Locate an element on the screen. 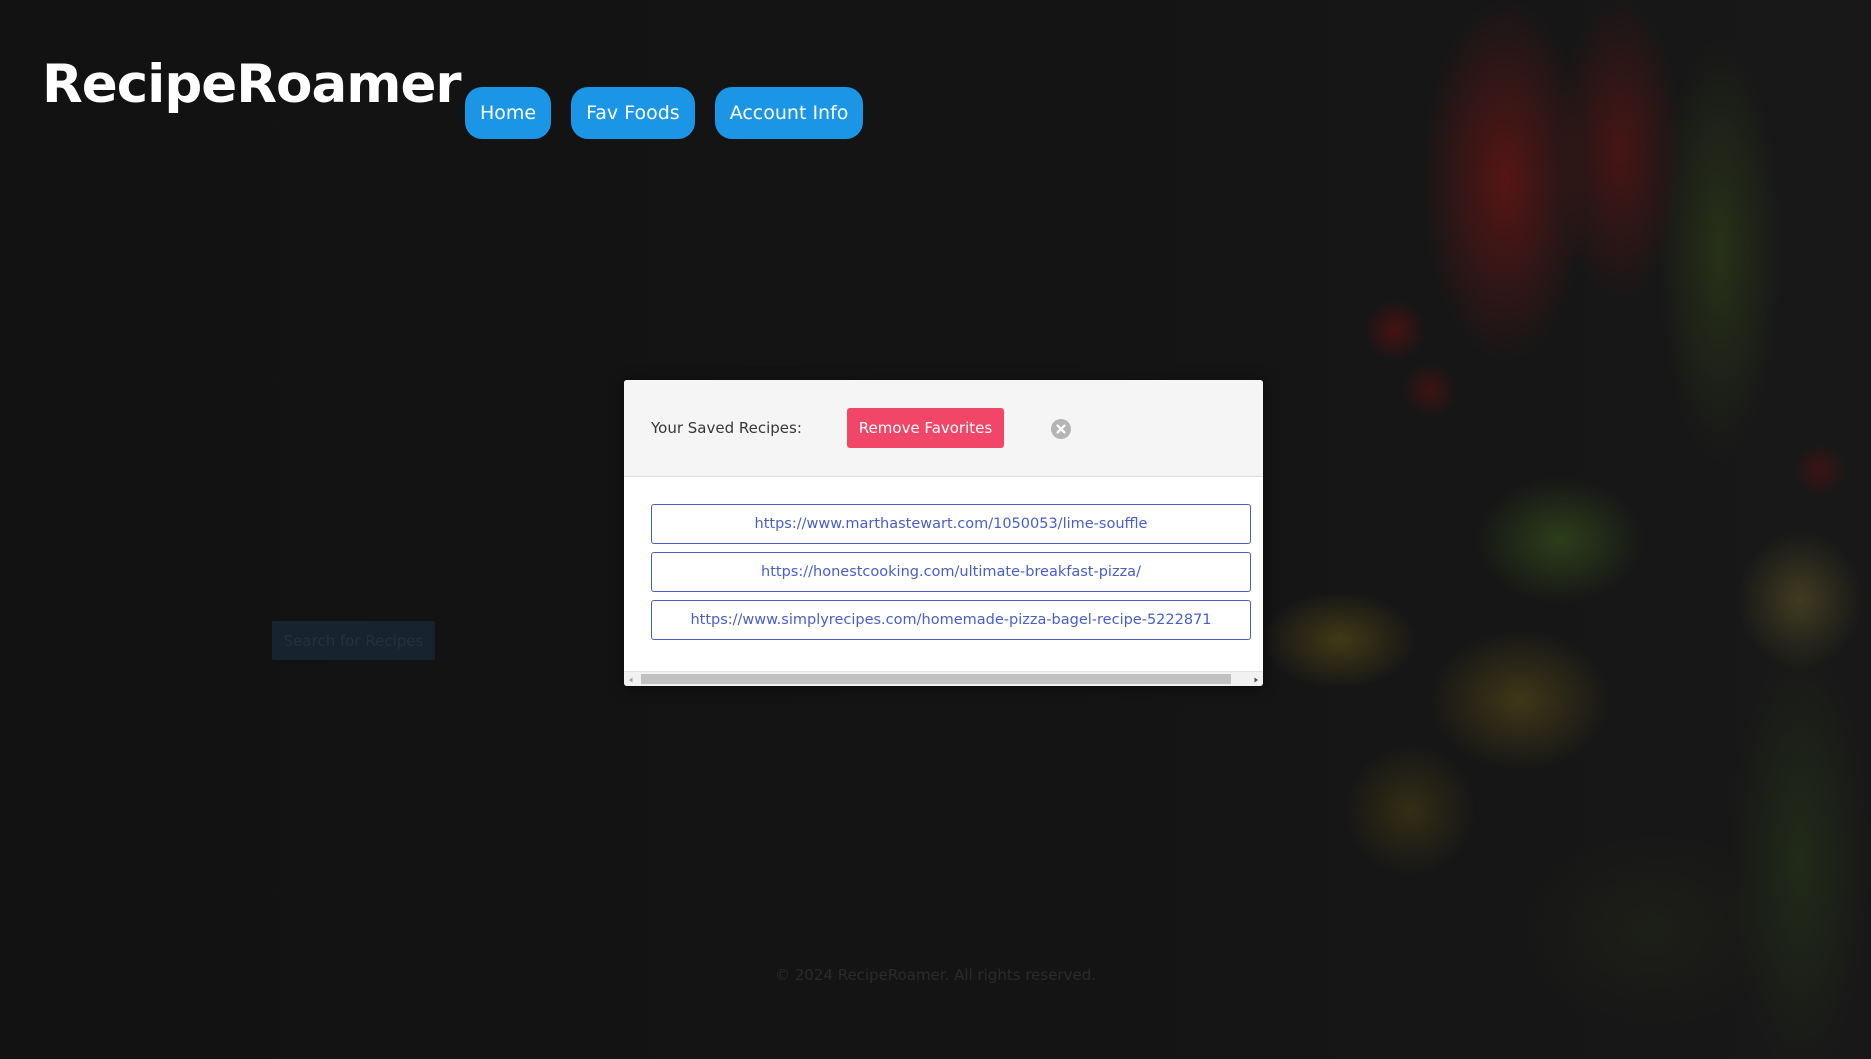 The width and height of the screenshot is (1871, 1059). scroll-left-arrow-icon is located at coordinates (631, 679).